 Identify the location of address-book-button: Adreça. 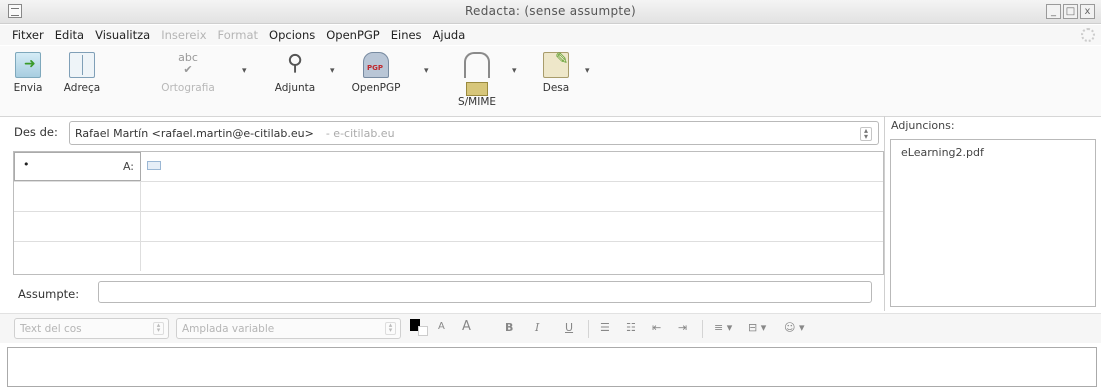
(82, 73).